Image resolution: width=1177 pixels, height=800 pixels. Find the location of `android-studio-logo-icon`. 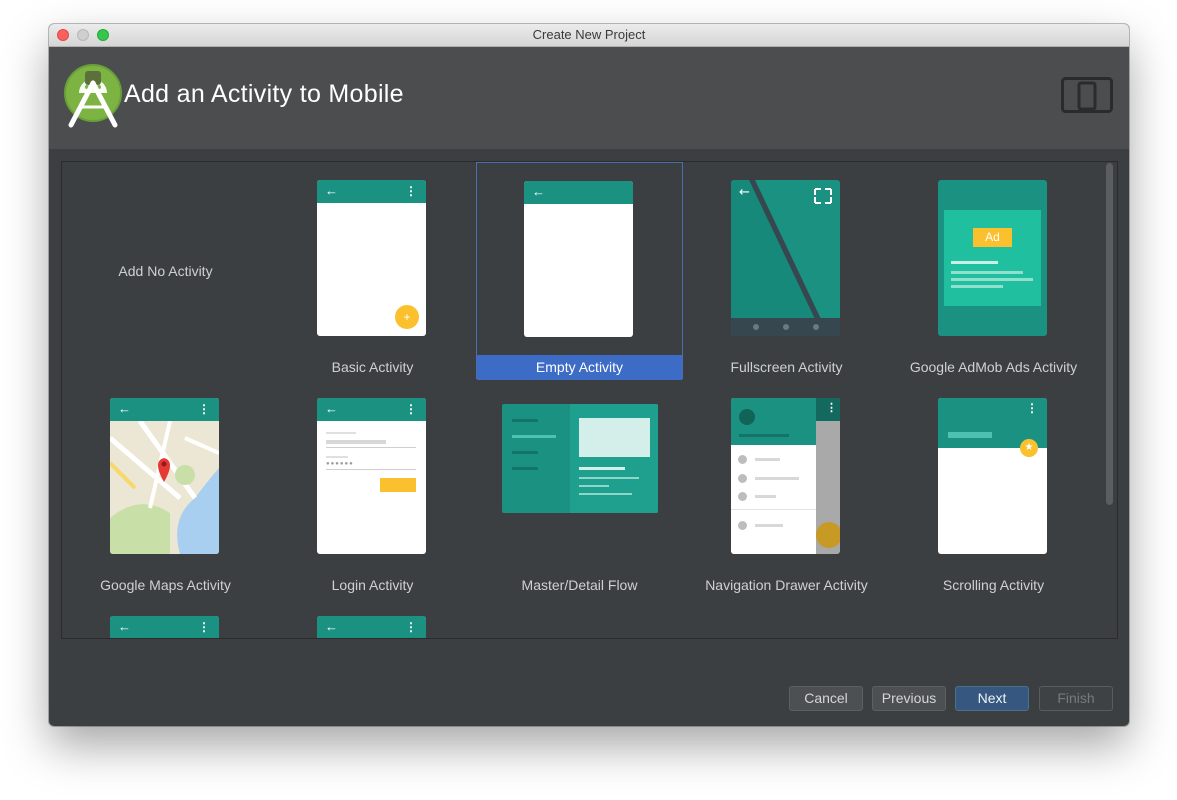

android-studio-logo-icon is located at coordinates (93, 96).